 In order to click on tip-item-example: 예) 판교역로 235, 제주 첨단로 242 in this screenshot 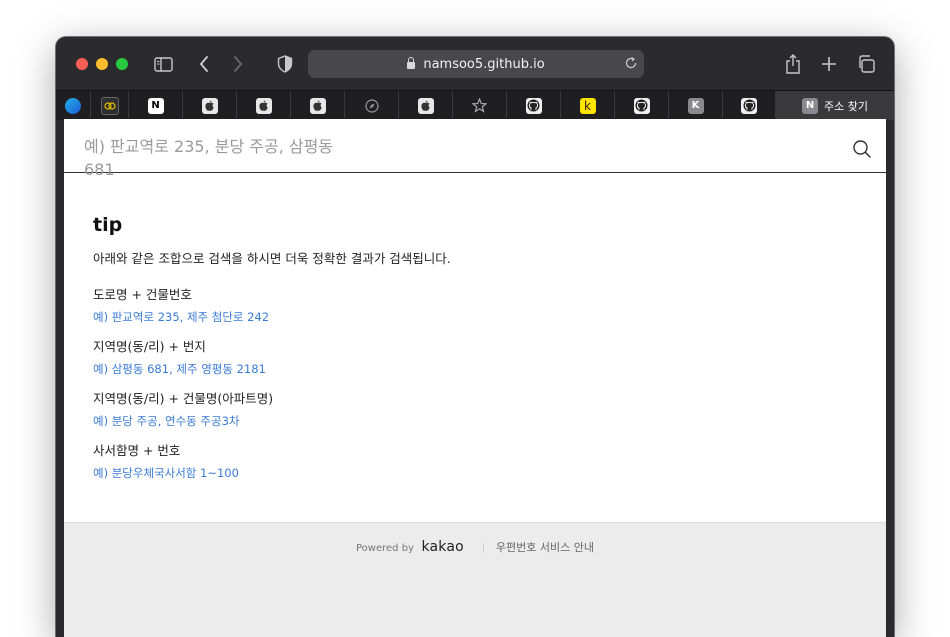, I will do `click(181, 317)`.